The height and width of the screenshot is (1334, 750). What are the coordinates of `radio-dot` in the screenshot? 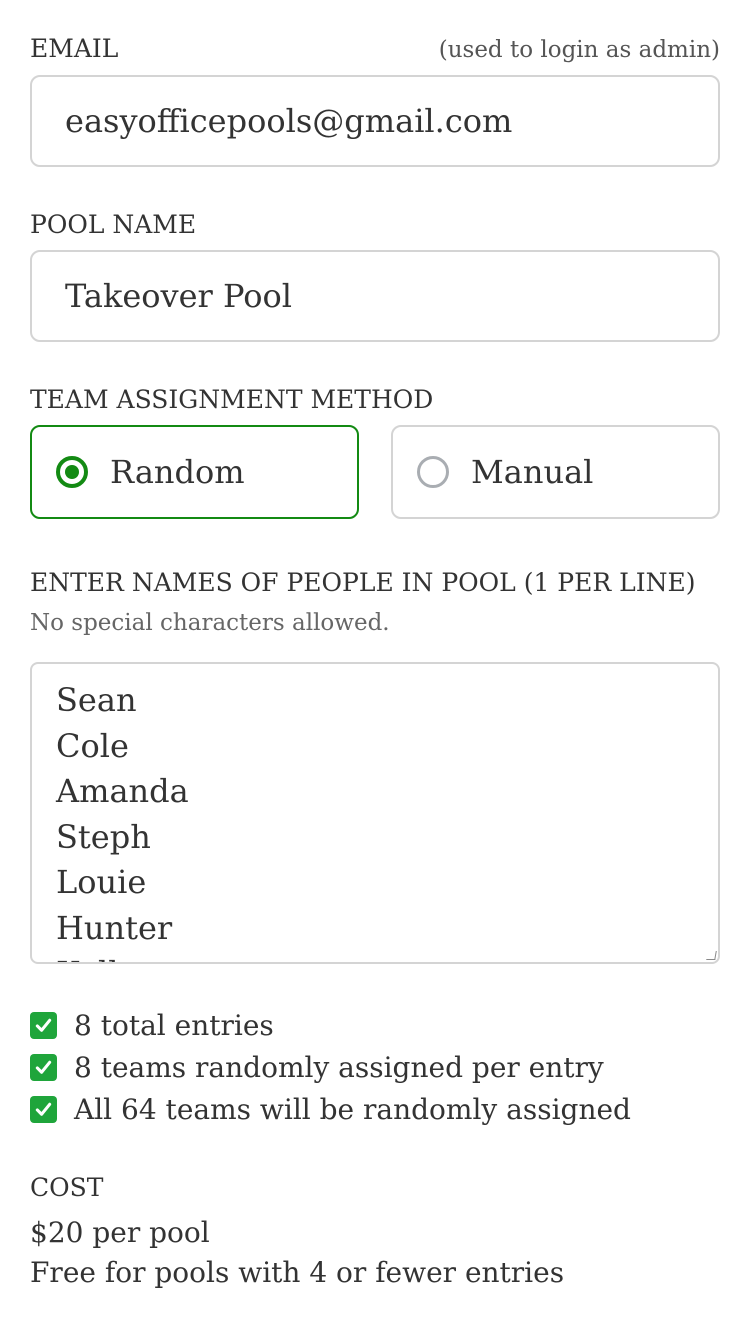 It's located at (72, 472).